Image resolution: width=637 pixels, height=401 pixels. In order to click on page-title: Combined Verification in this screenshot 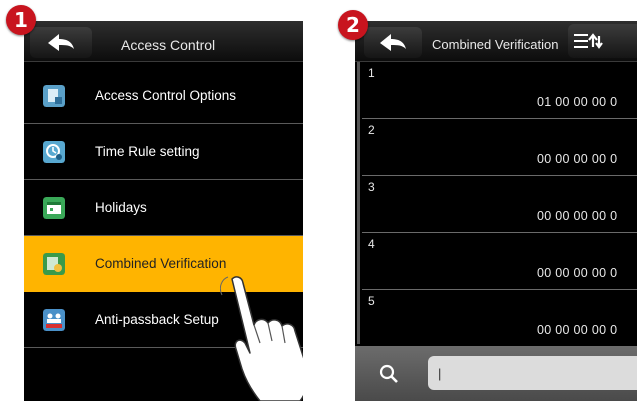, I will do `click(495, 44)`.